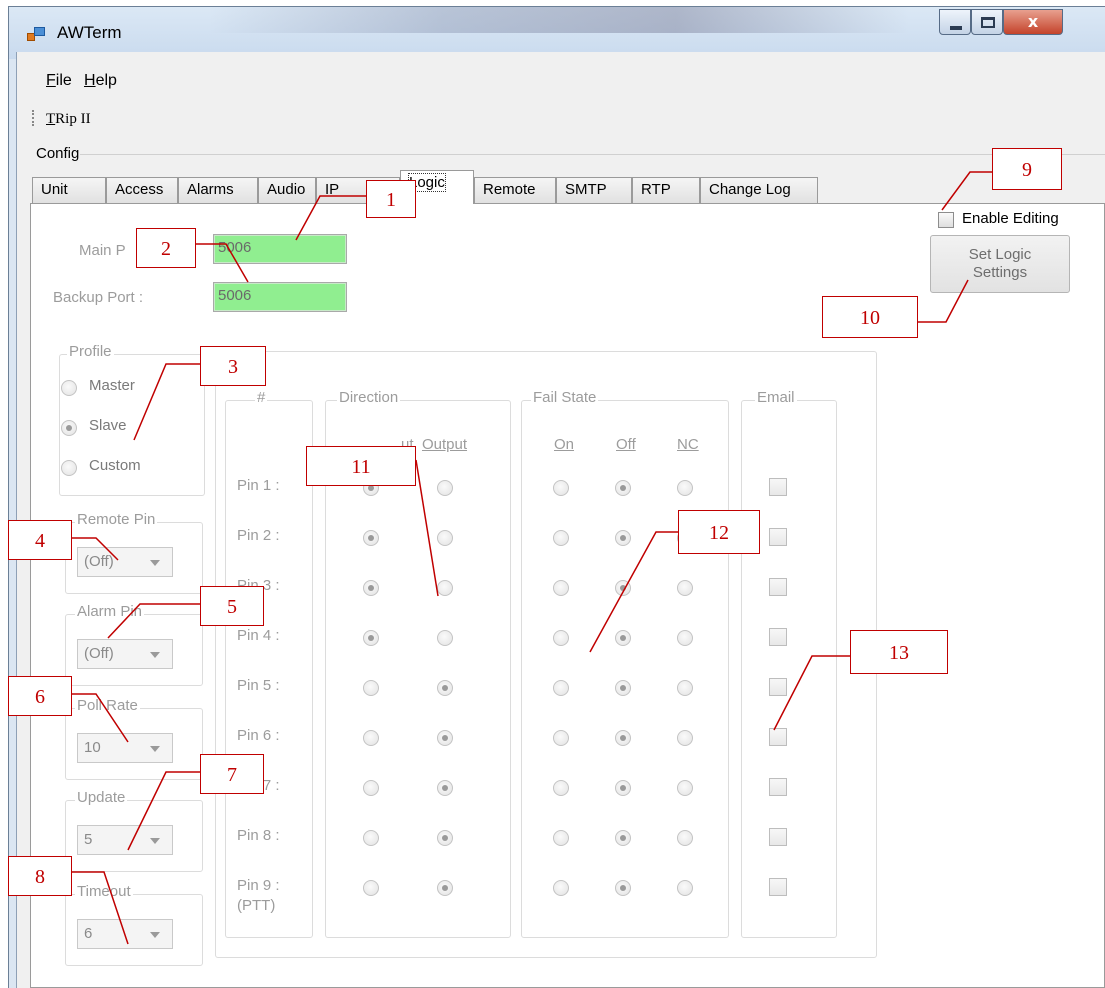 The width and height of the screenshot is (1105, 988). Describe the element at coordinates (287, 190) in the screenshot. I see `tab-audio: Audio` at that location.